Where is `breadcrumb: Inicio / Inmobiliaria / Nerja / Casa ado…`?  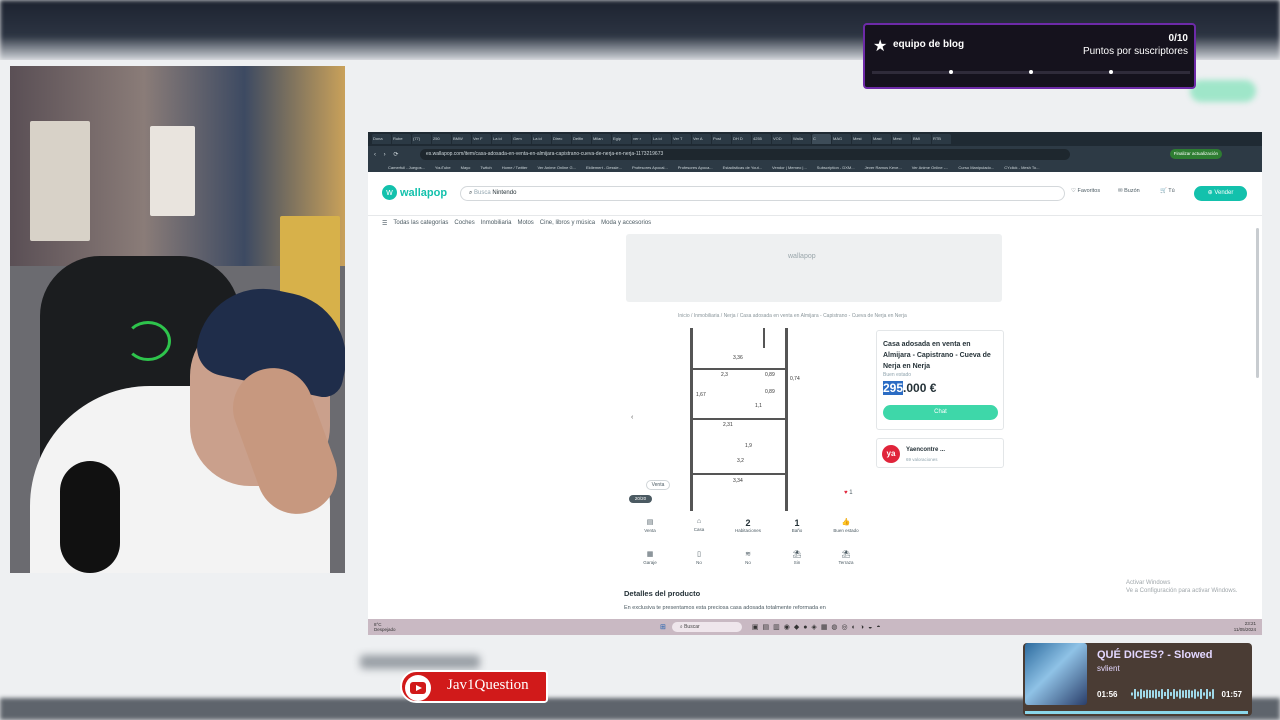 breadcrumb: Inicio / Inmobiliaria / Nerja / Casa ado… is located at coordinates (792, 316).